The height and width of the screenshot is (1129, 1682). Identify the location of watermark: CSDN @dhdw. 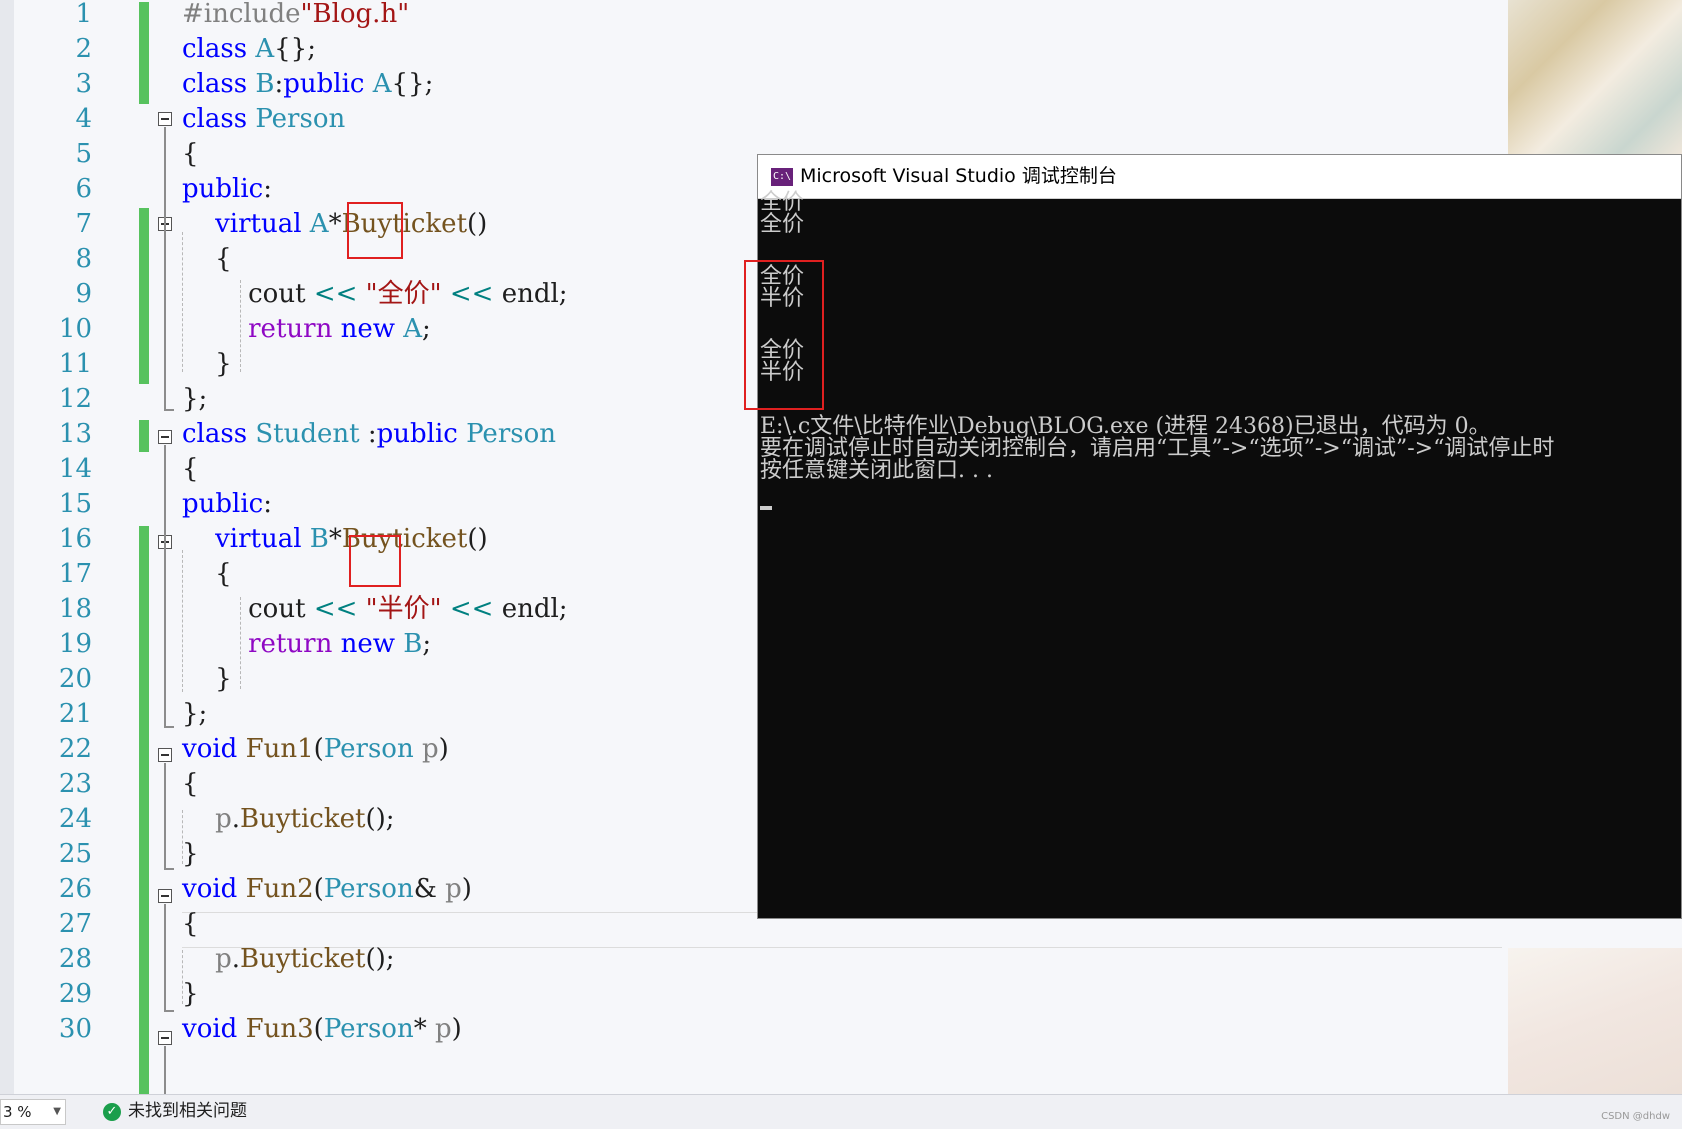
(1635, 1116).